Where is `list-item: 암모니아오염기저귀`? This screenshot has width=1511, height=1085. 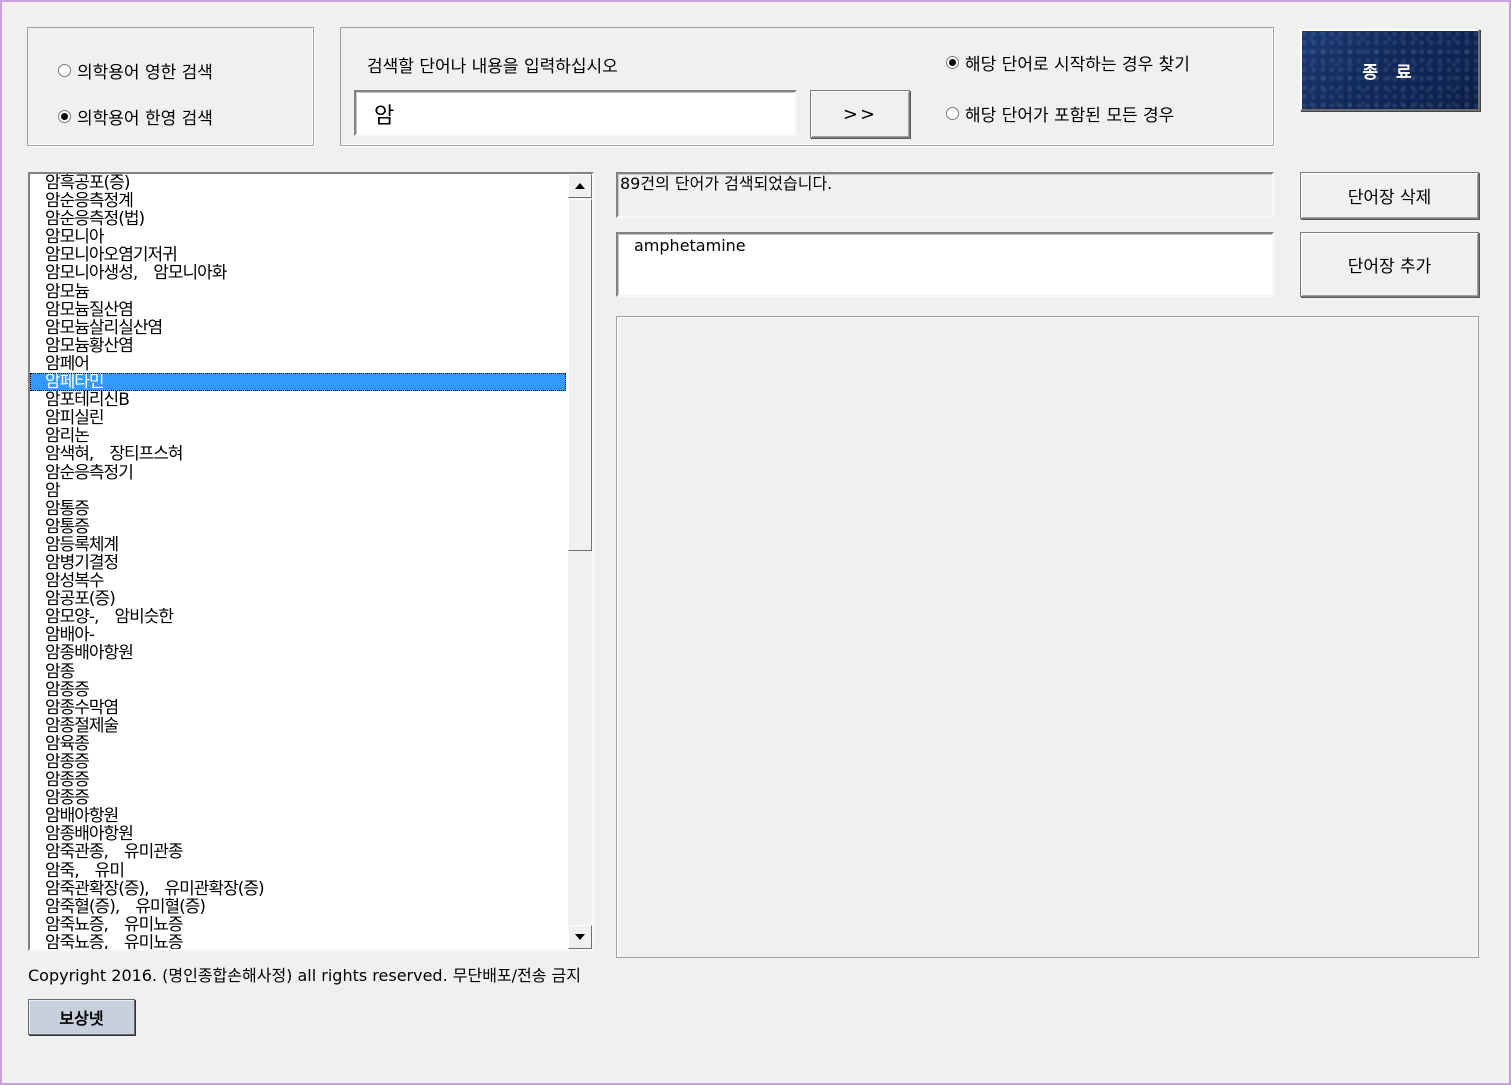 list-item: 암모니아오염기저귀 is located at coordinates (298, 255).